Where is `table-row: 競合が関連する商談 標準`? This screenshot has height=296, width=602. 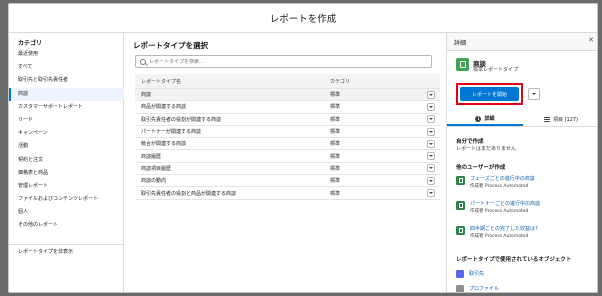
table-row: 競合が関連する商談 標準 is located at coordinates (287, 144).